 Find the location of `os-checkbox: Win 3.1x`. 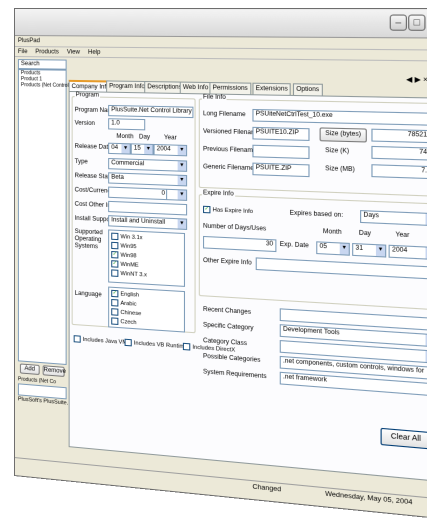

os-checkbox: Win 3.1x is located at coordinates (127, 237).